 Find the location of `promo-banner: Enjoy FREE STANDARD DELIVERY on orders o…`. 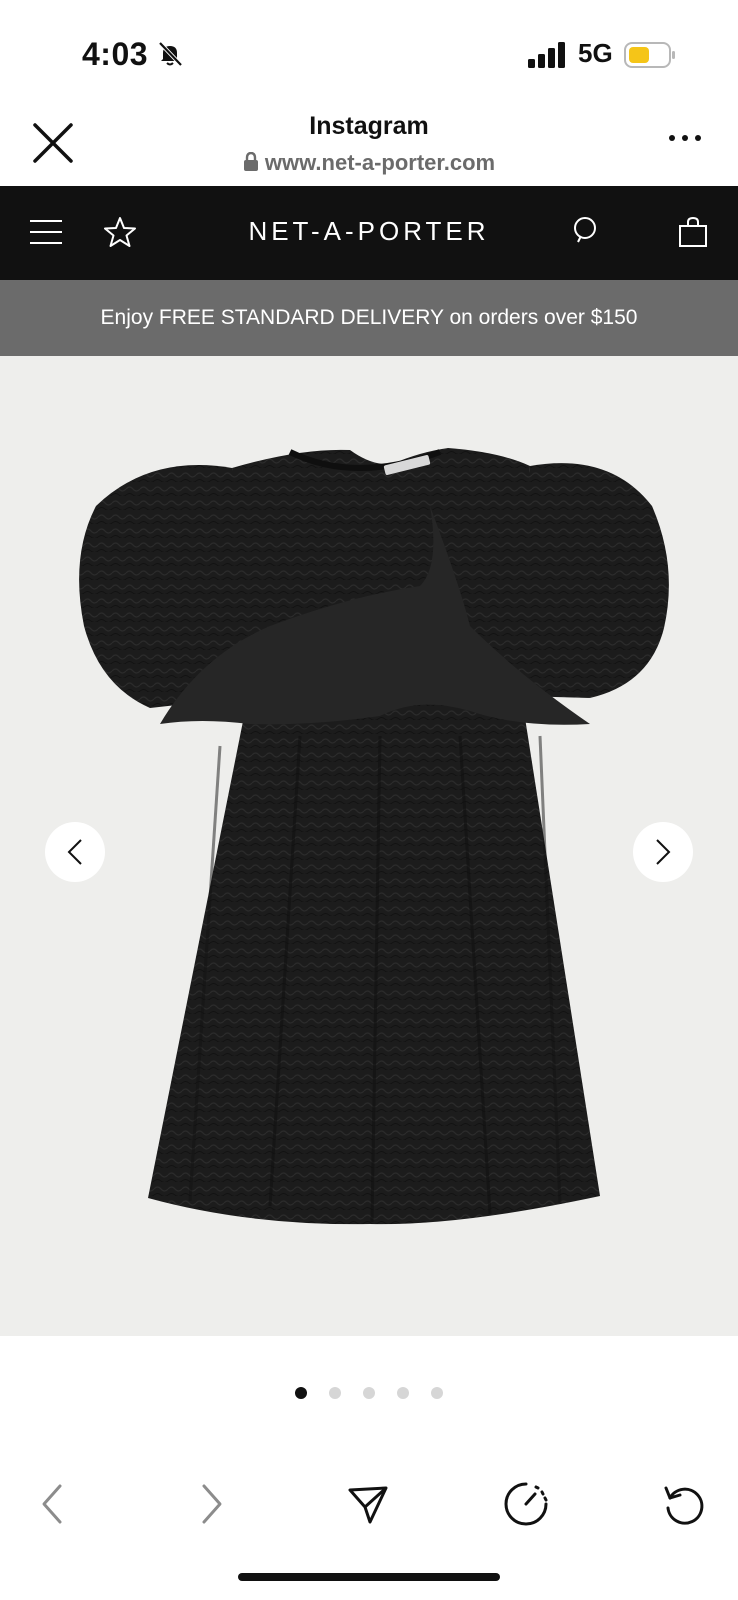

promo-banner: Enjoy FREE STANDARD DELIVERY on orders o… is located at coordinates (369, 318).